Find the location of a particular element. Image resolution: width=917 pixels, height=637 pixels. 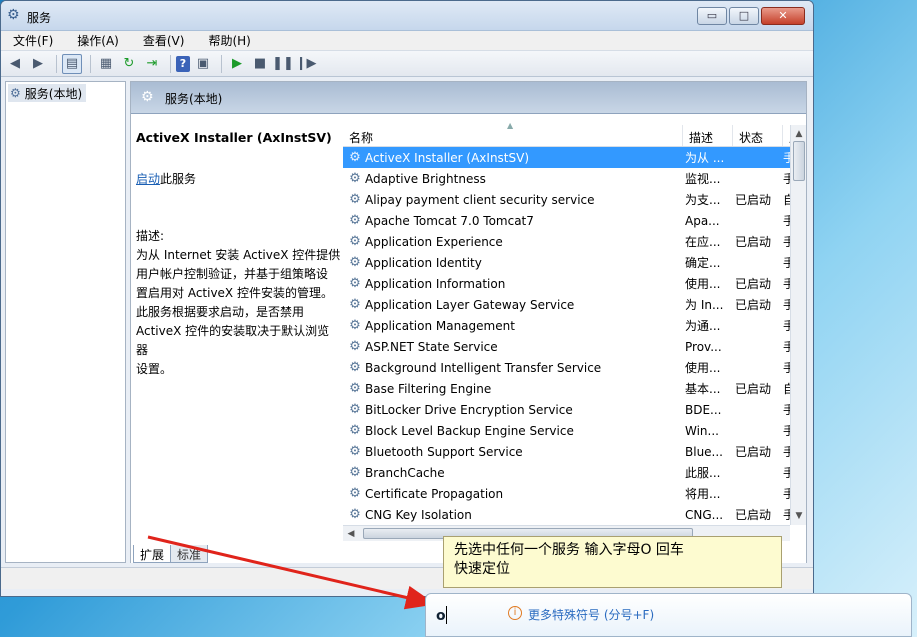

annotation-arrow-line is located at coordinates (291, 572).